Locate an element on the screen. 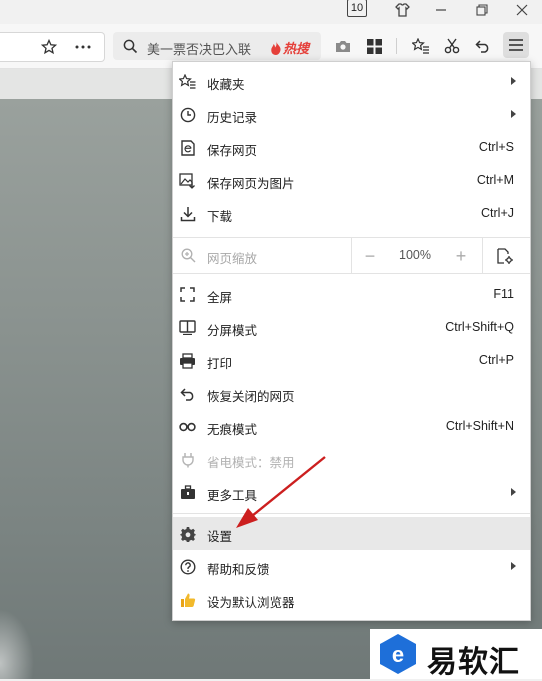 The height and width of the screenshot is (681, 542). watermark-text: 易软汇 is located at coordinates (473, 662).